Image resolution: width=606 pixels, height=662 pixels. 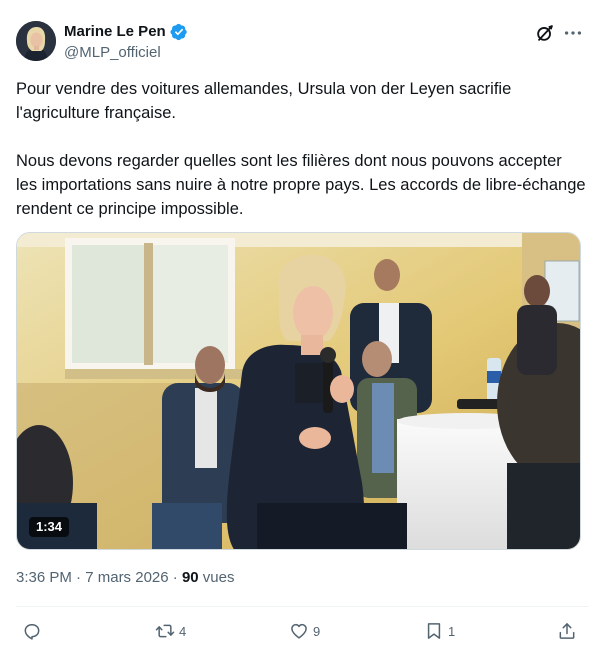 I want to click on author-name-row: Marine Le Pen, so click(x=126, y=32).